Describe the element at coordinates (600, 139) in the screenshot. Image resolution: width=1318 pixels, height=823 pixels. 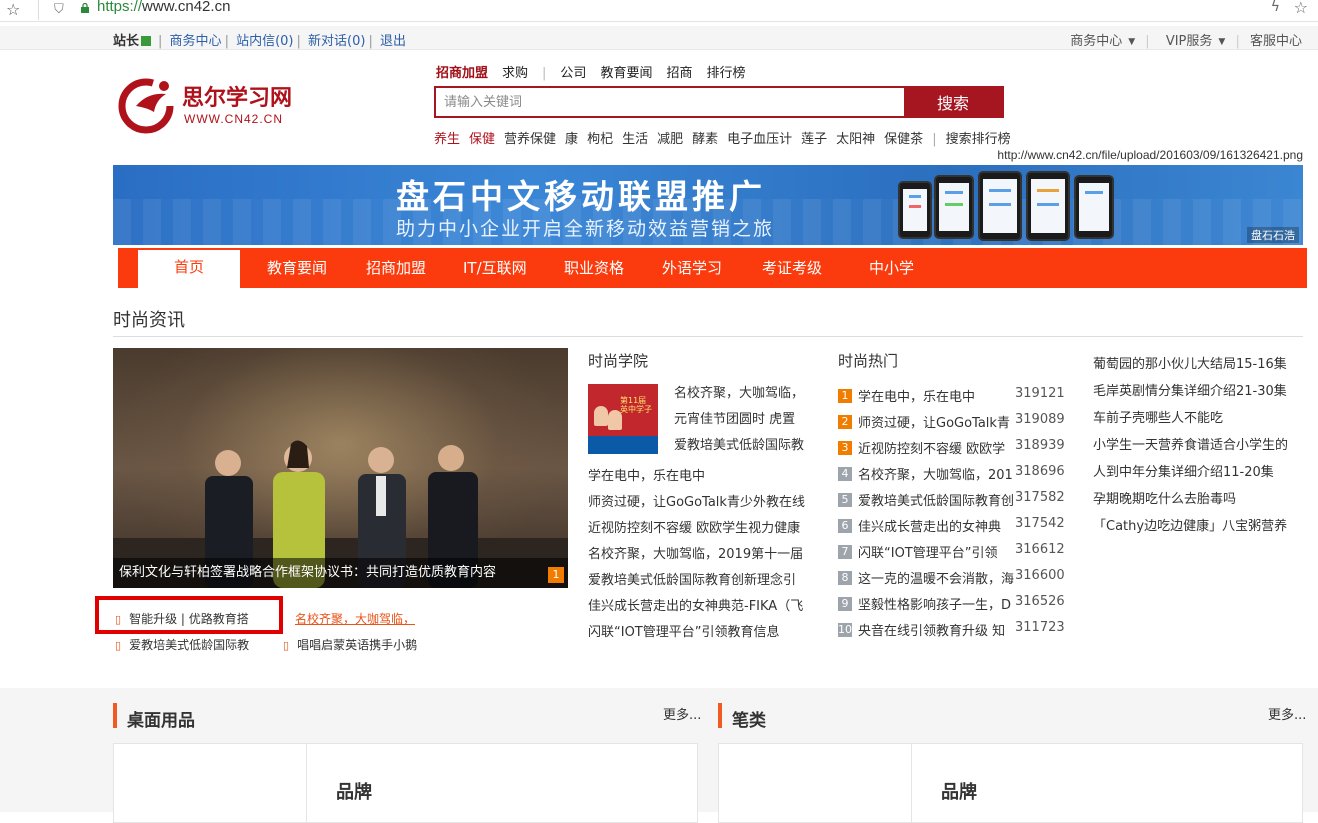
I see `hot-keyword: 枸杞` at that location.